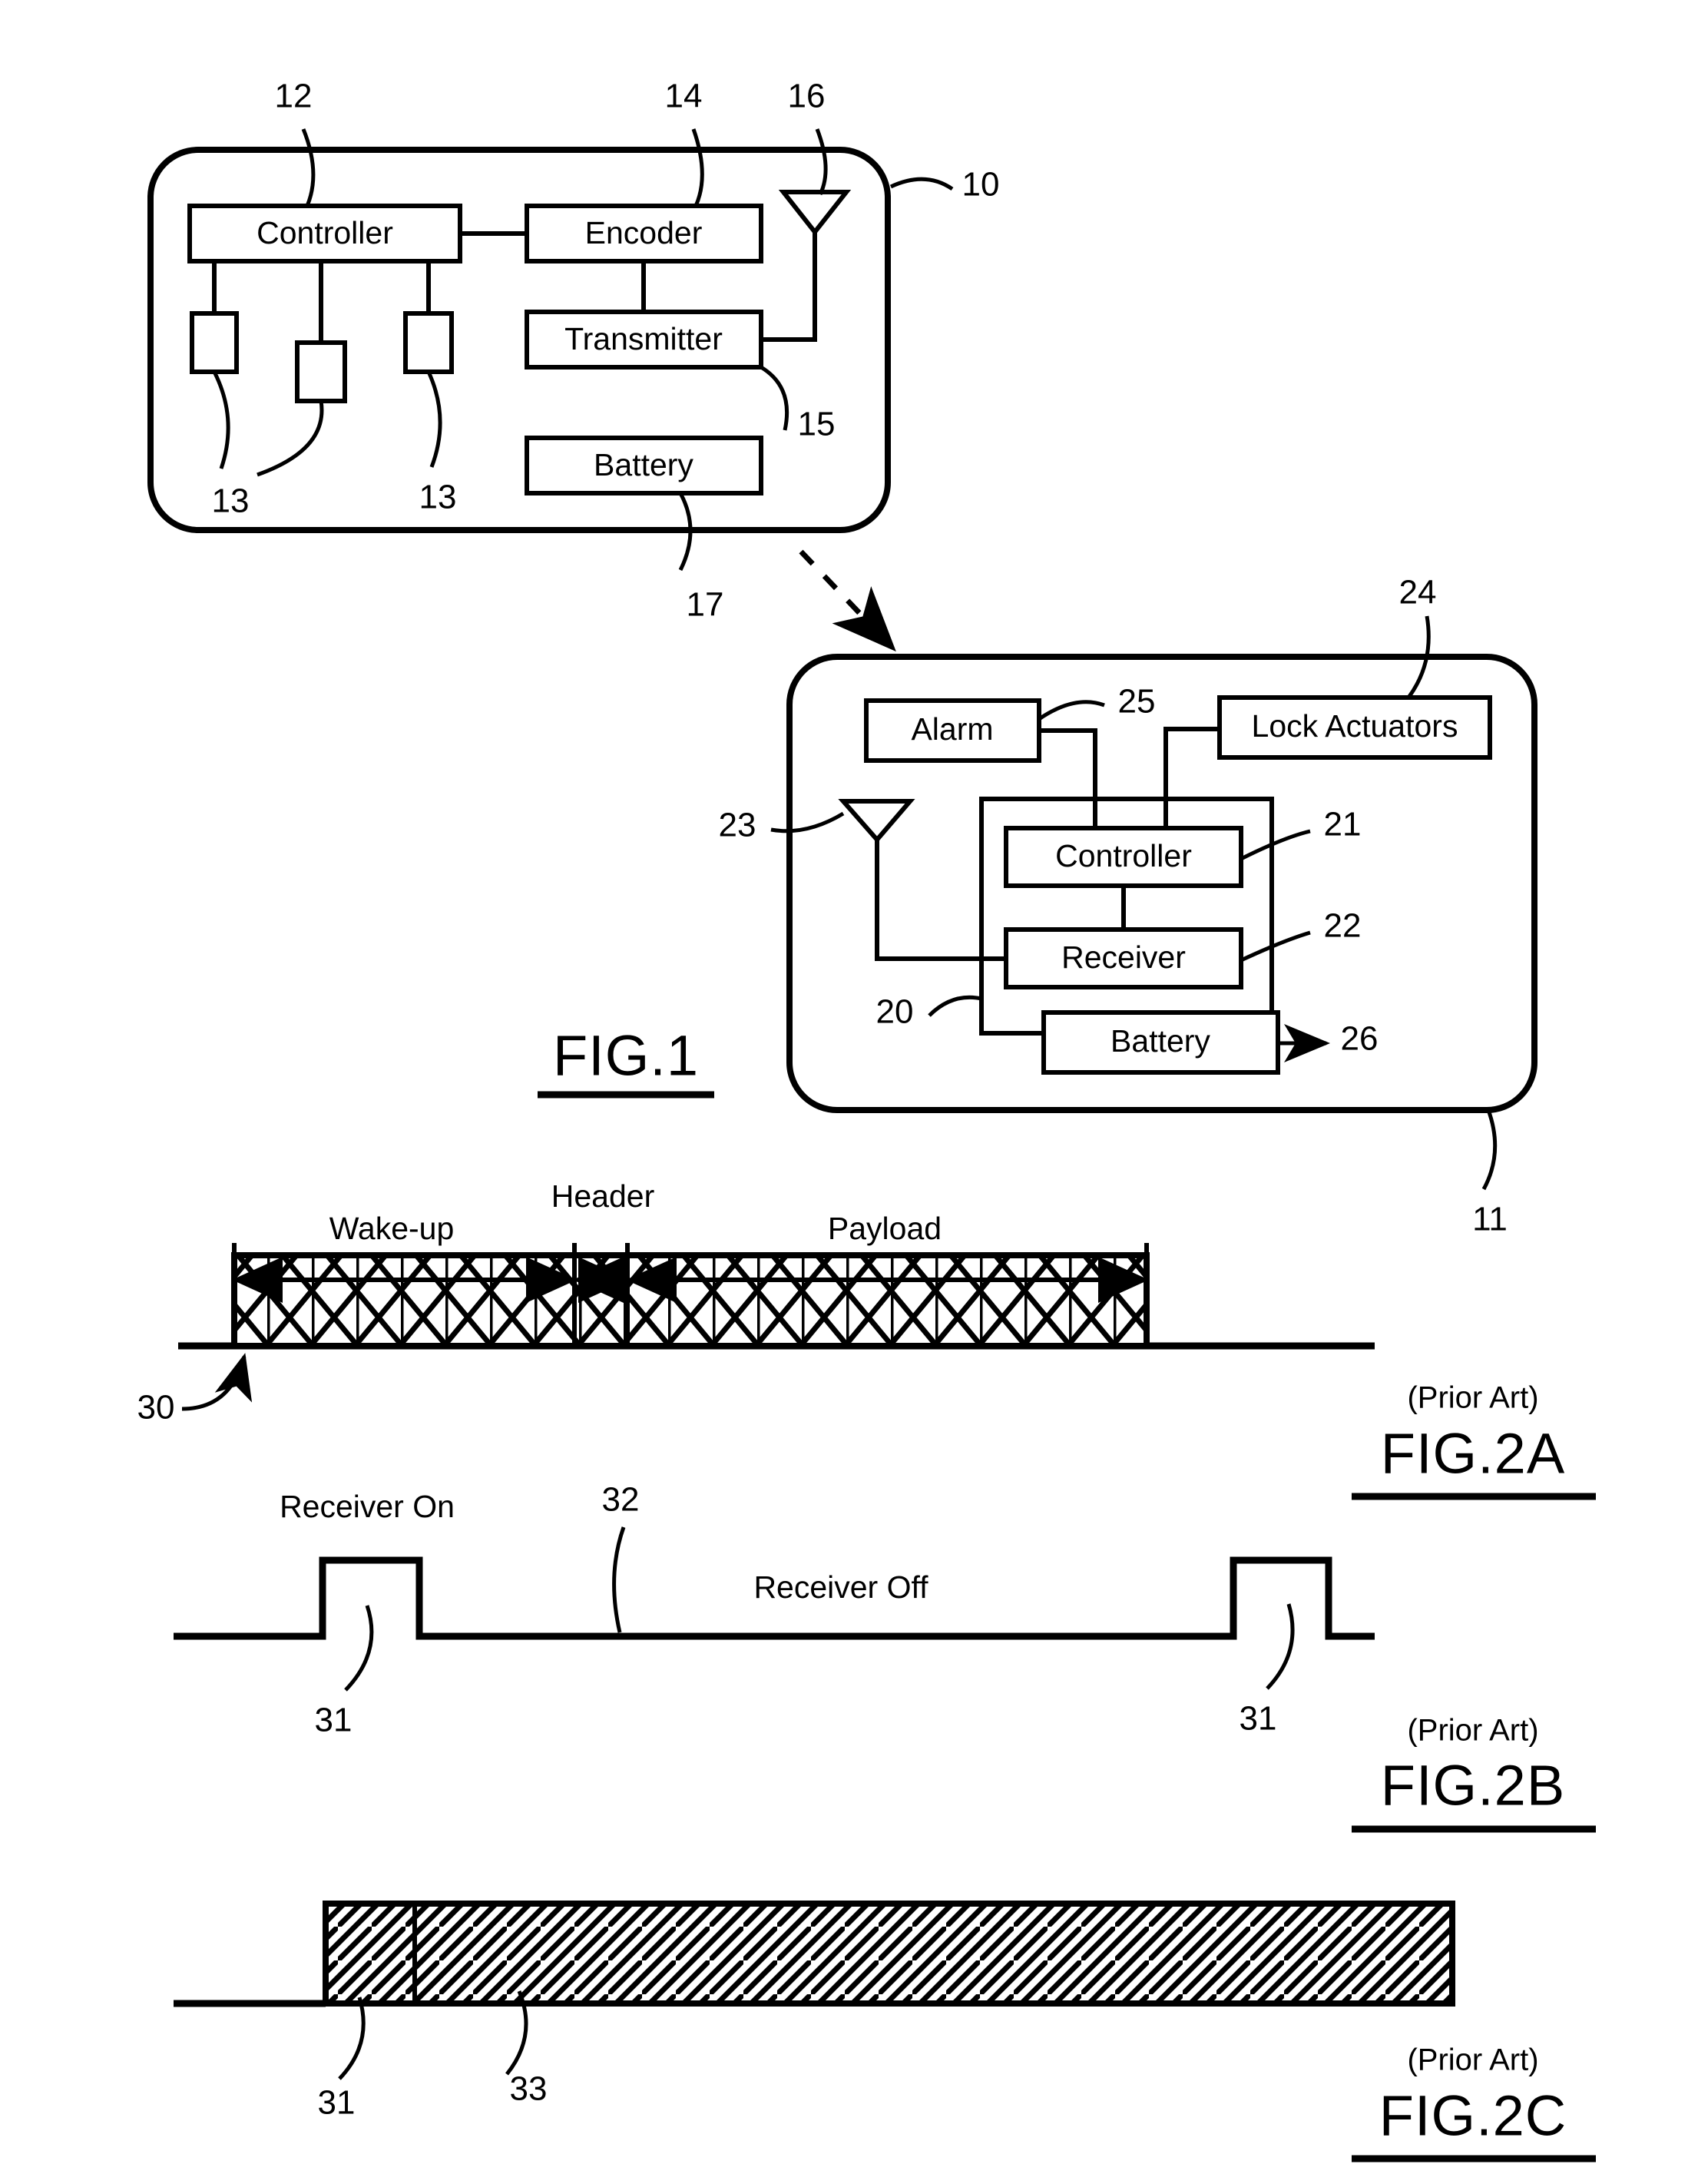 The image size is (1698, 2184). I want to click on ref-12: 12, so click(294, 97).